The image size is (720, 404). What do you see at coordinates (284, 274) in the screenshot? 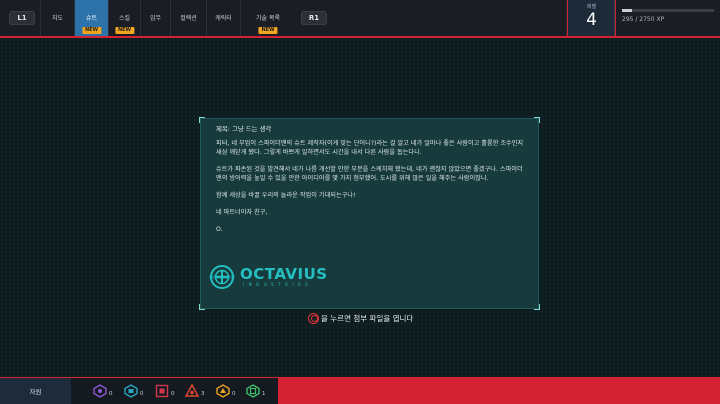
I see `logo-name: OCTAVIUS` at bounding box center [284, 274].